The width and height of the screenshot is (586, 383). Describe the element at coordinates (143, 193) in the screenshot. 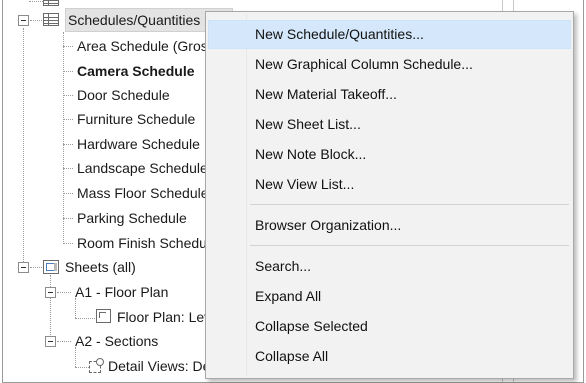

I see `tree-item-mass-floor-schedule: Mass Floor Schedule` at that location.